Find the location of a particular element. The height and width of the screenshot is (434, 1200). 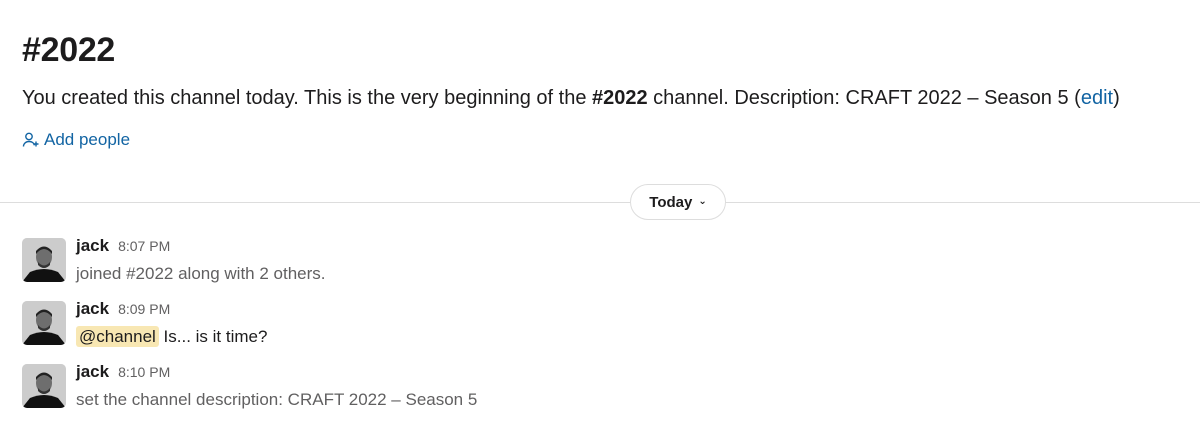

message-timestamp: 8:07 PM is located at coordinates (144, 246).